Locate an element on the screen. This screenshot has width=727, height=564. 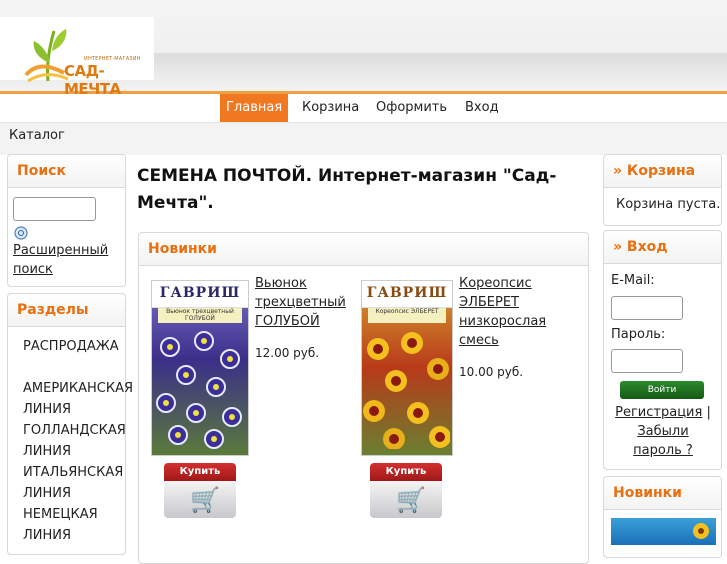
breadcrumb: Каталог is located at coordinates (37, 135).